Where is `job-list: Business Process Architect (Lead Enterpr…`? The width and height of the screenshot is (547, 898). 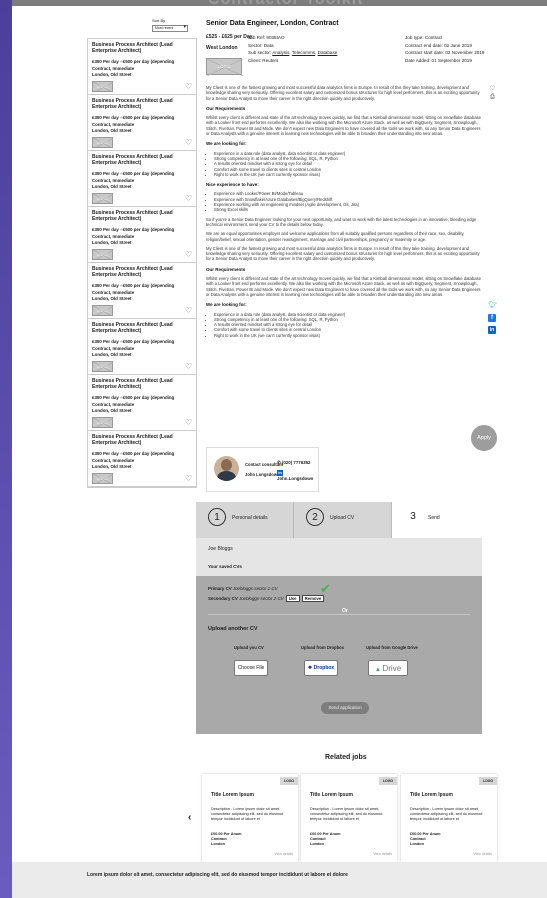
job-list: Business Process Architect (Lead Enterpr… is located at coordinates (142, 263).